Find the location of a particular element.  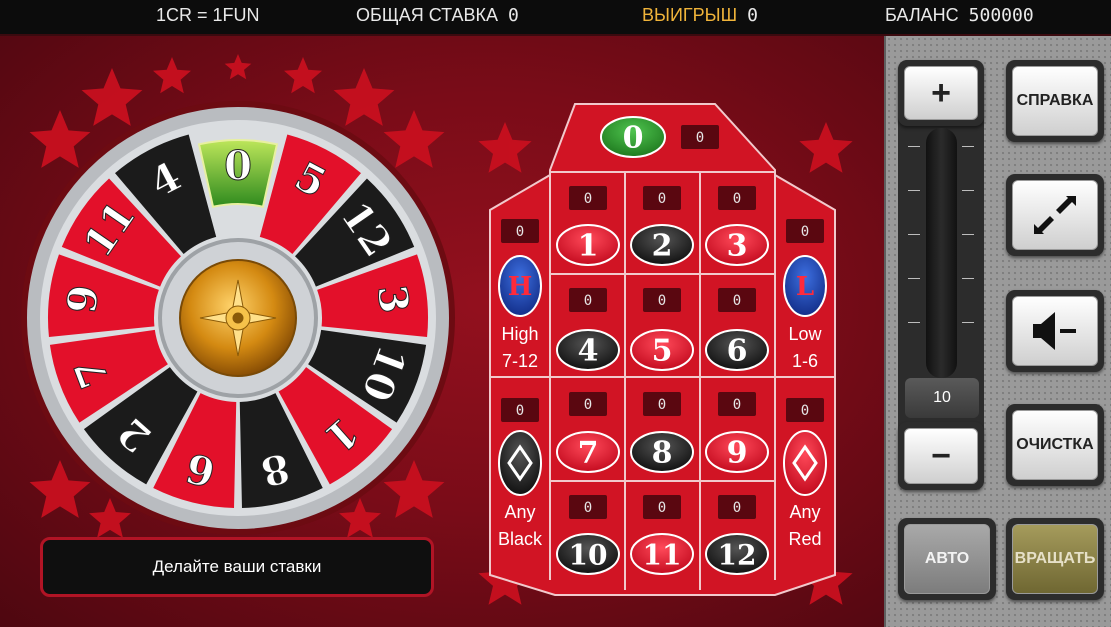

wheel-number: 9 is located at coordinates (83, 299).